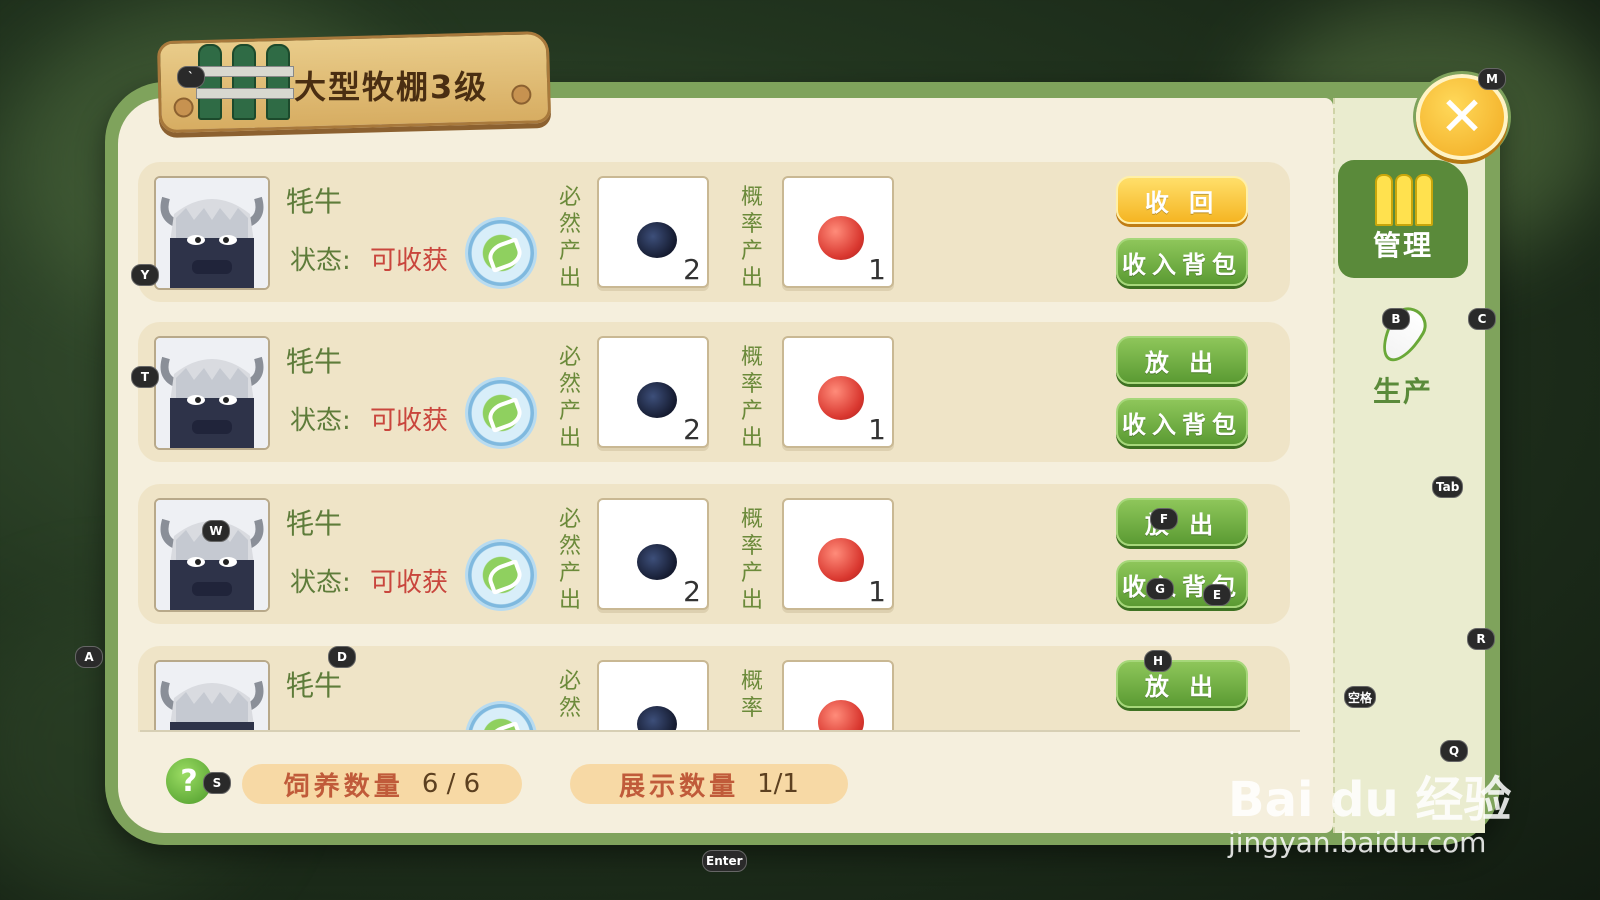 The image size is (1600, 900). Describe the element at coordinates (1462, 116) in the screenshot. I see `close-x-icon: ✕` at that location.